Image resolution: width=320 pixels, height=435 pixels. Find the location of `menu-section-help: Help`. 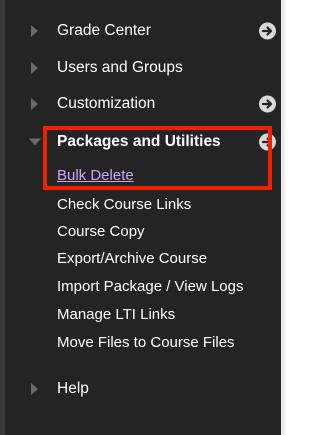

menu-section-help: Help is located at coordinates (140, 389).